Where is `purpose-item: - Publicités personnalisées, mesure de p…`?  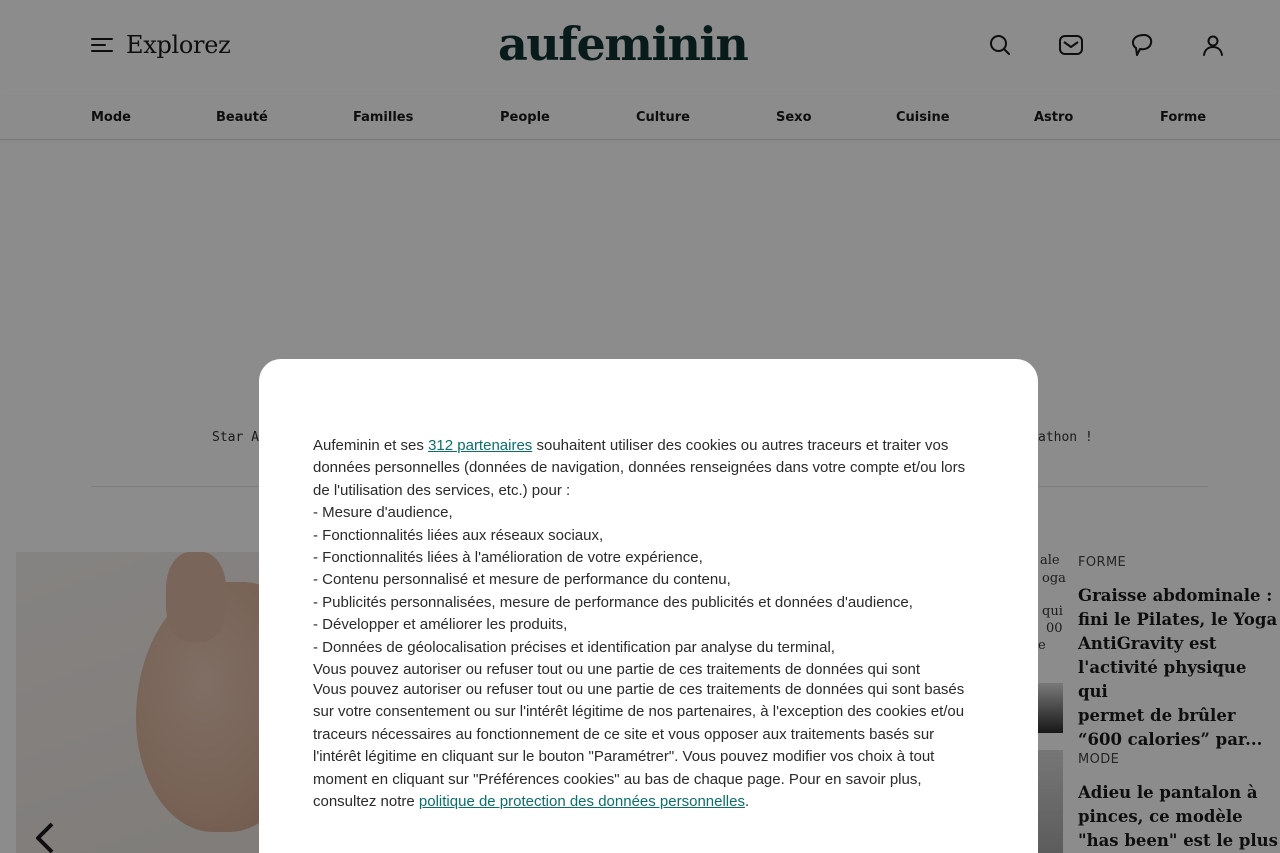
purpose-item: - Publicités personnalisées, mesure de p… is located at coordinates (613, 602).